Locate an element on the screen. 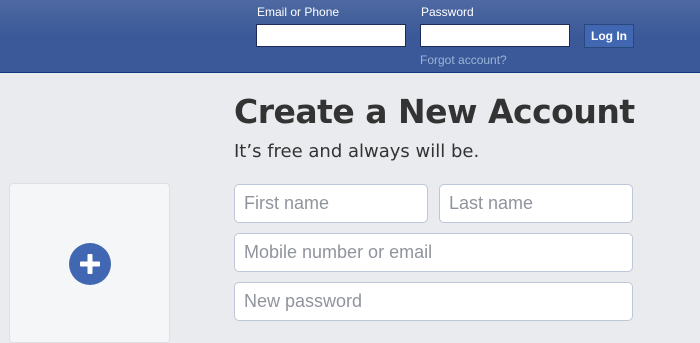 This screenshot has width=700, height=343. page-subtitle: It’s free and always will be. is located at coordinates (357, 151).